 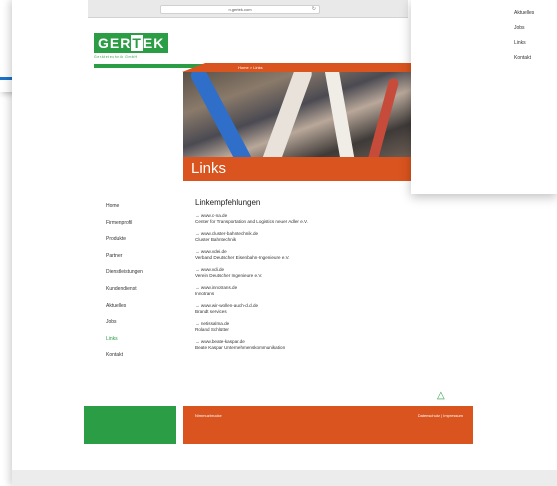 What do you see at coordinates (124, 355) in the screenshot?
I see `sidebar-item-kontakt: Kontakt` at bounding box center [124, 355].